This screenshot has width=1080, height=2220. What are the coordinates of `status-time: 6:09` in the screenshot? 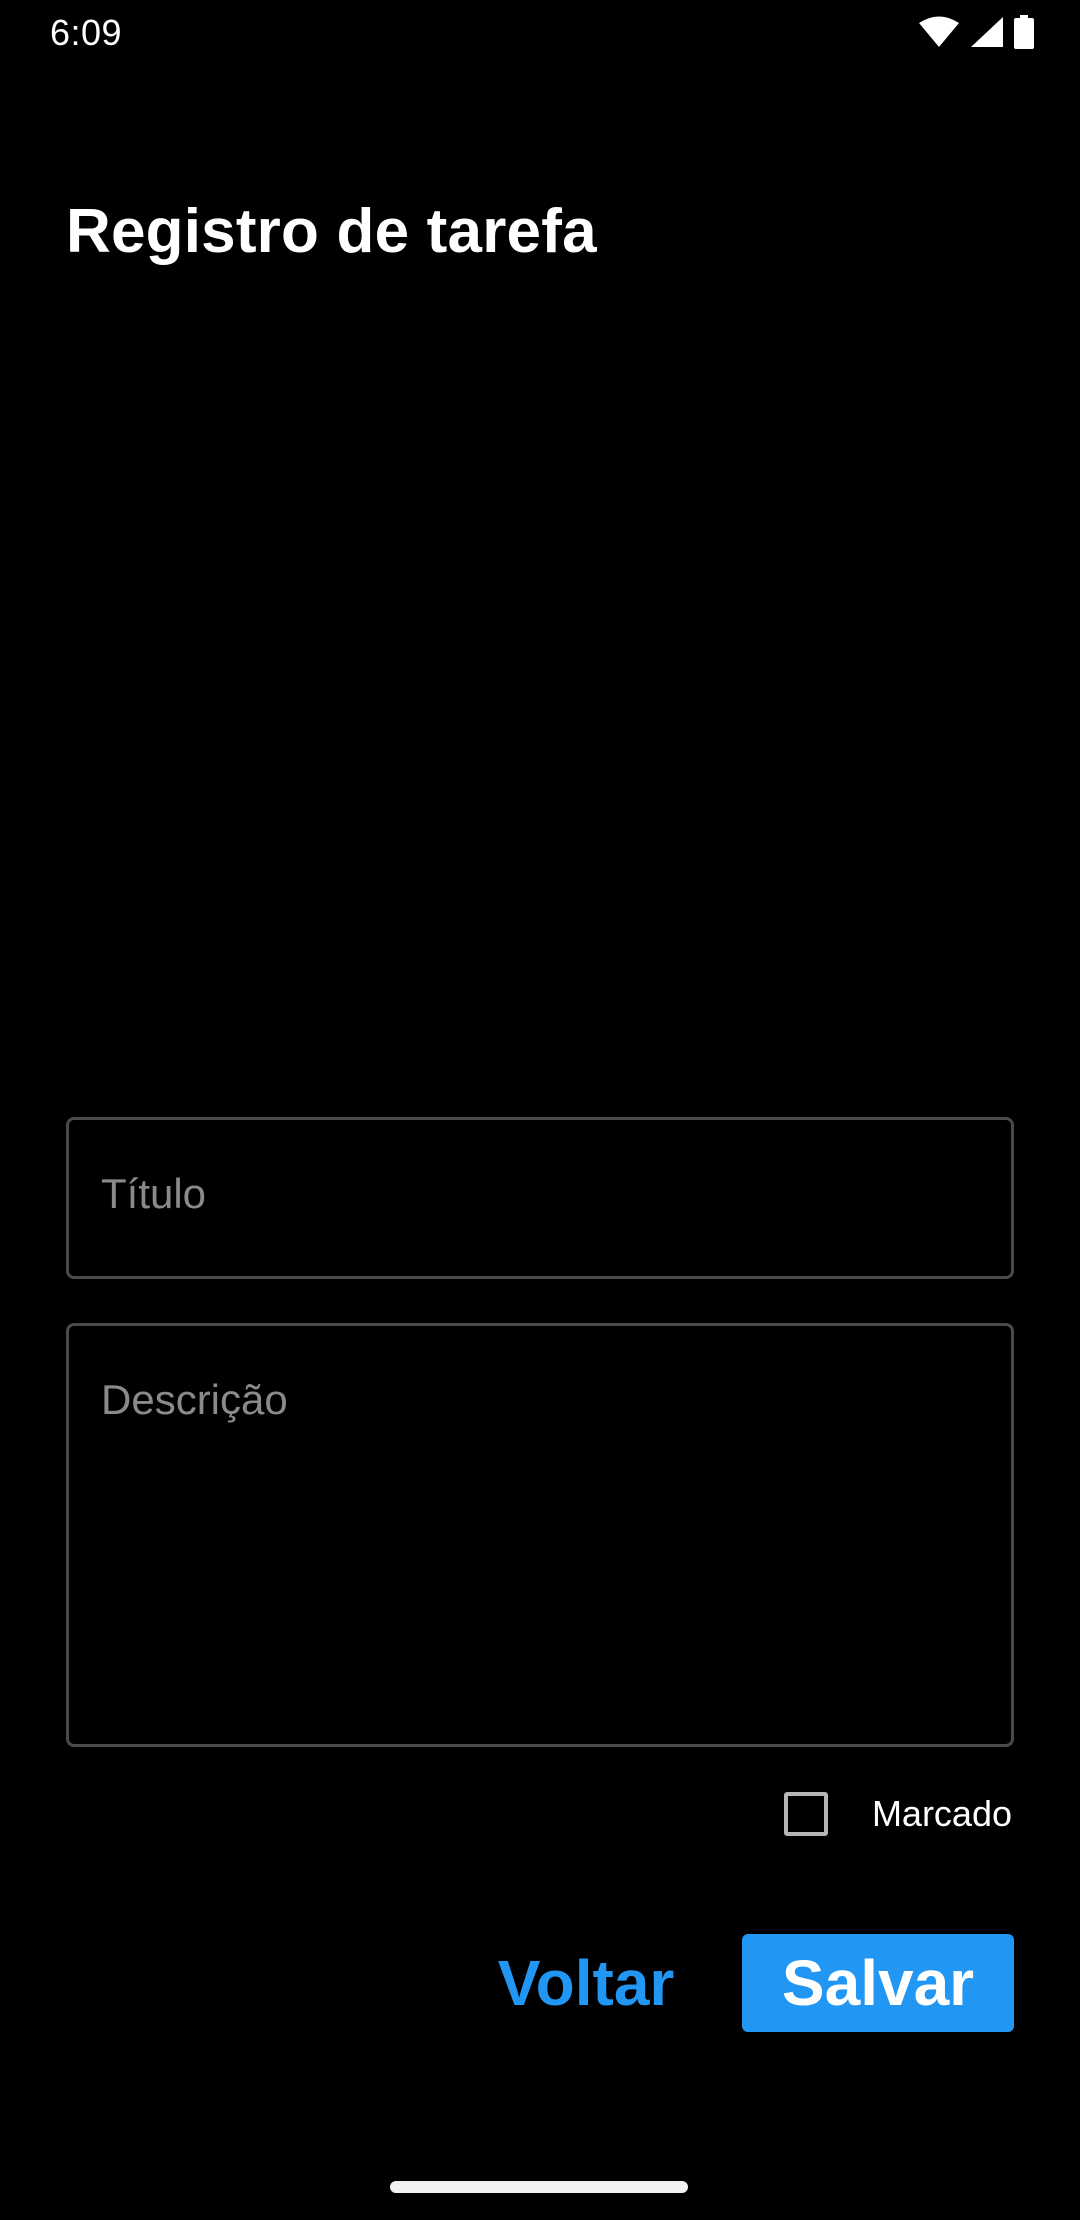 It's located at (86, 32).